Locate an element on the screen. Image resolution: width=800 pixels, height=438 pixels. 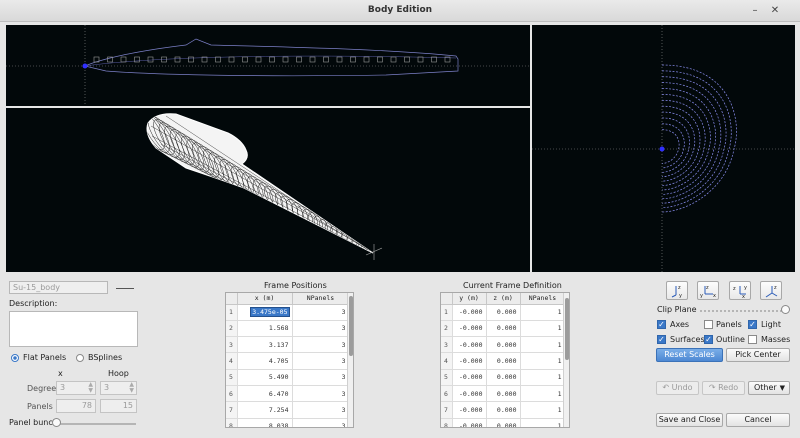
save-and-close-button: Save and Close is located at coordinates (689, 420).